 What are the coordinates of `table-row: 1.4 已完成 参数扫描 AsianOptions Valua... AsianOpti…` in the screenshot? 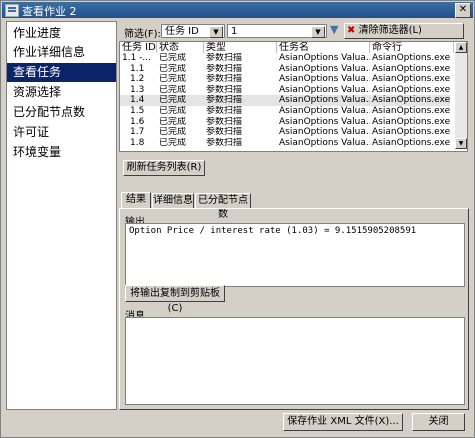 It's located at (287, 101).